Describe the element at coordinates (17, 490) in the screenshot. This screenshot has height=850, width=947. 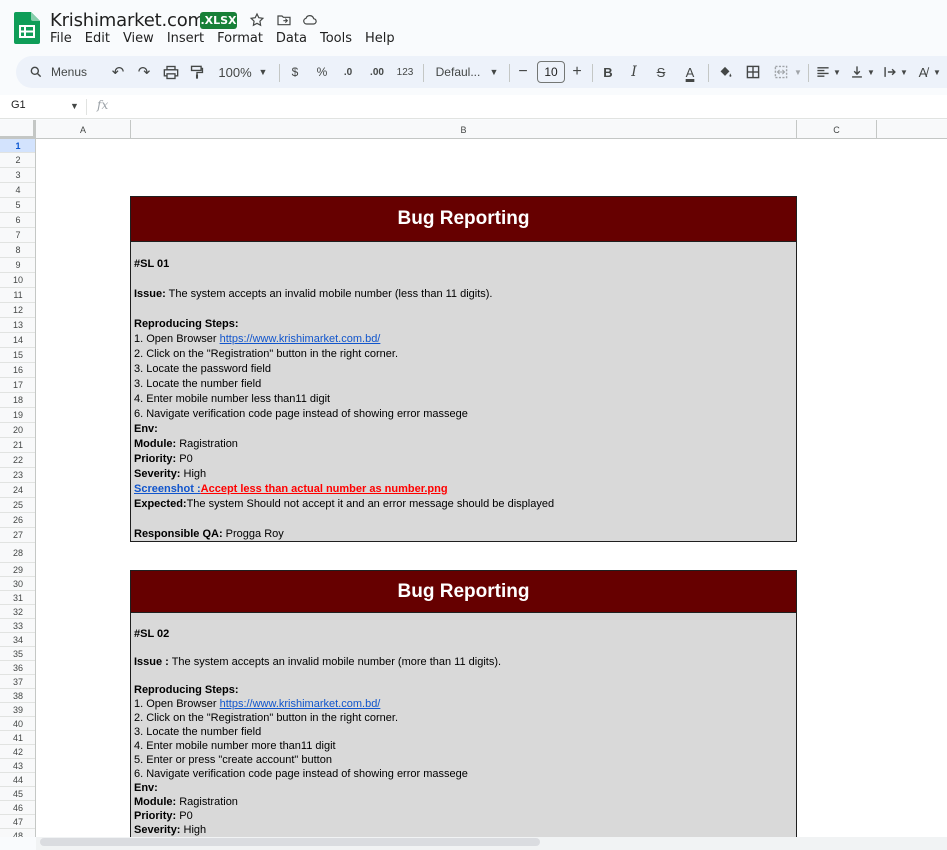
I see `row-header-24: 24` at that location.